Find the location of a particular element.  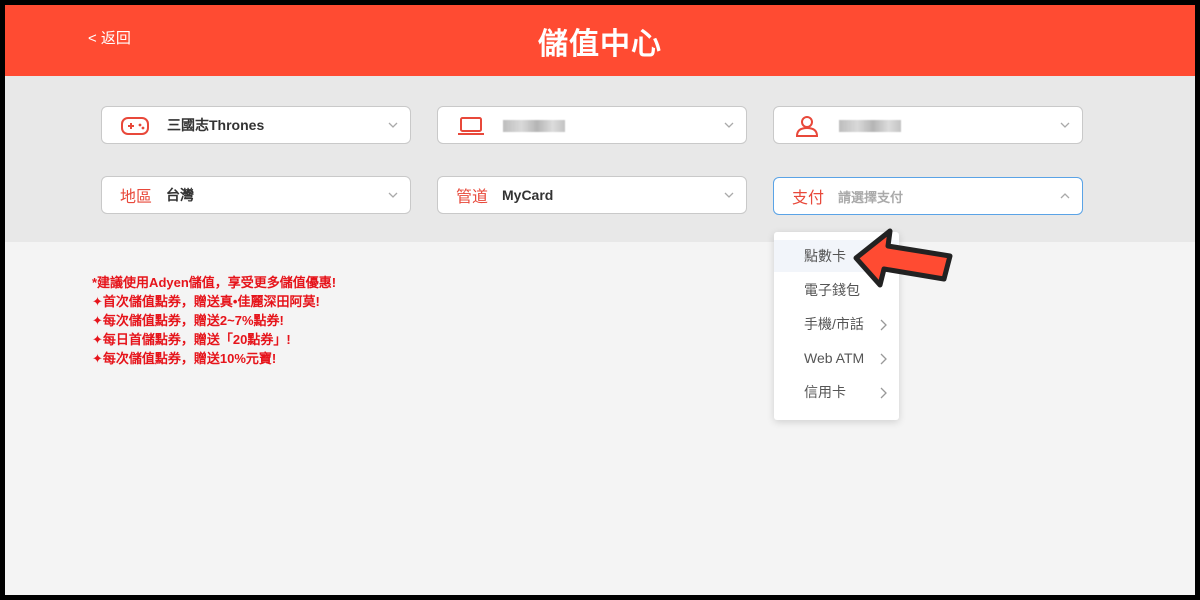

server-value-redacted is located at coordinates (534, 126).